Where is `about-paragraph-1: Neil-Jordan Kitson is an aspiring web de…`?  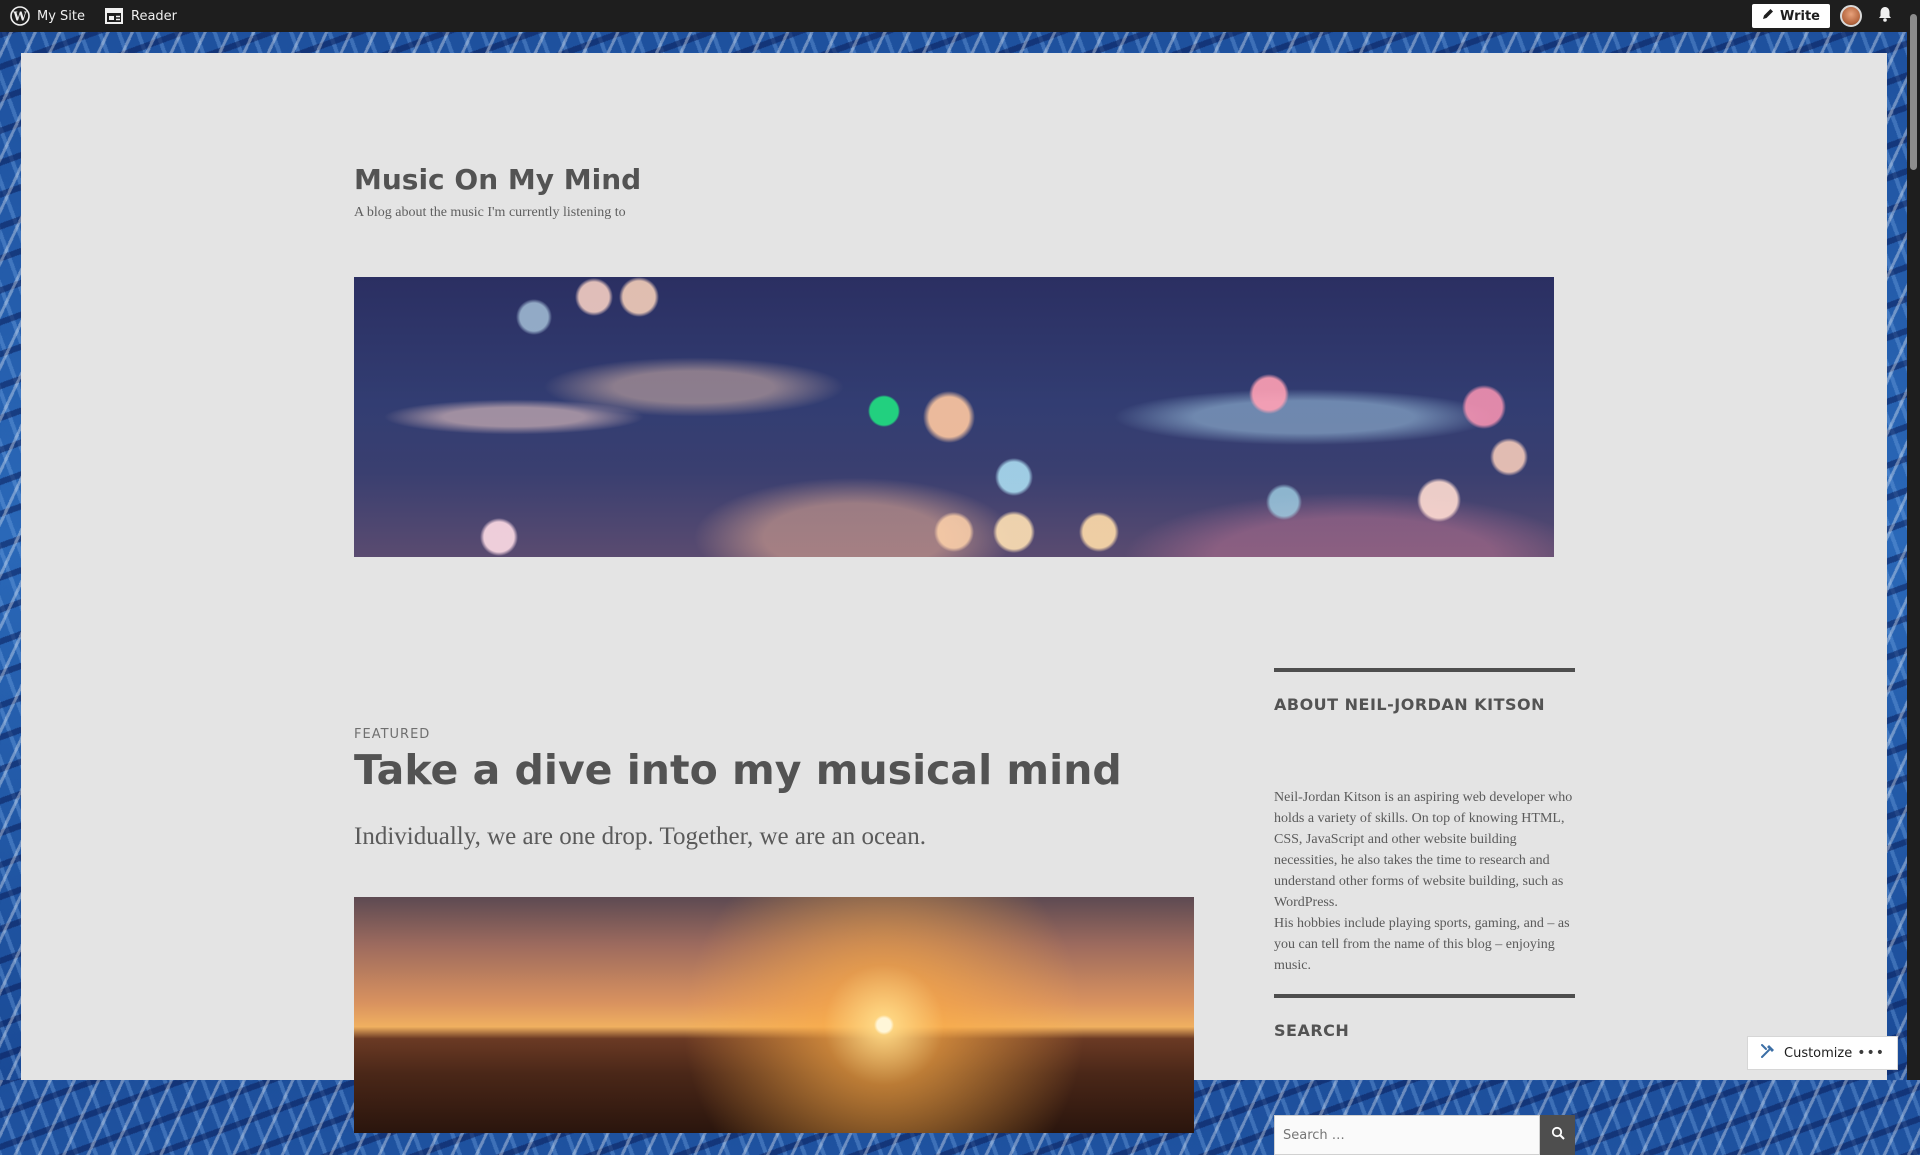 about-paragraph-1: Neil-Jordan Kitson is an aspiring web de… is located at coordinates (1423, 850).